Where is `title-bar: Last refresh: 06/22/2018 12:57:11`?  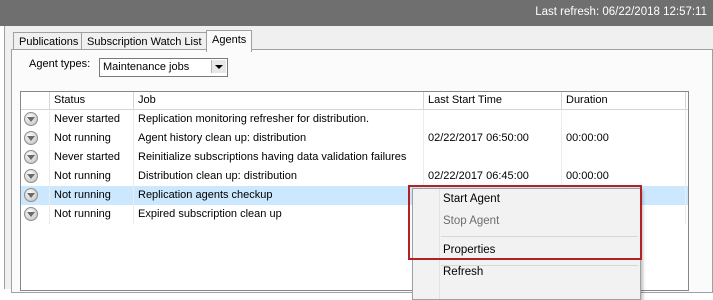
title-bar: Last refresh: 06/22/2018 12:57:11 is located at coordinates (356, 13).